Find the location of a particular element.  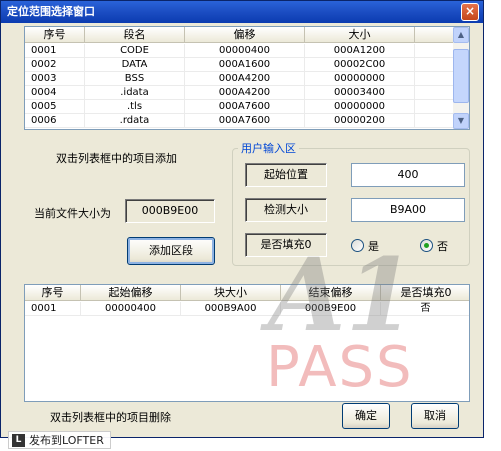

watermark-pass: PASS is located at coordinates (340, 367).